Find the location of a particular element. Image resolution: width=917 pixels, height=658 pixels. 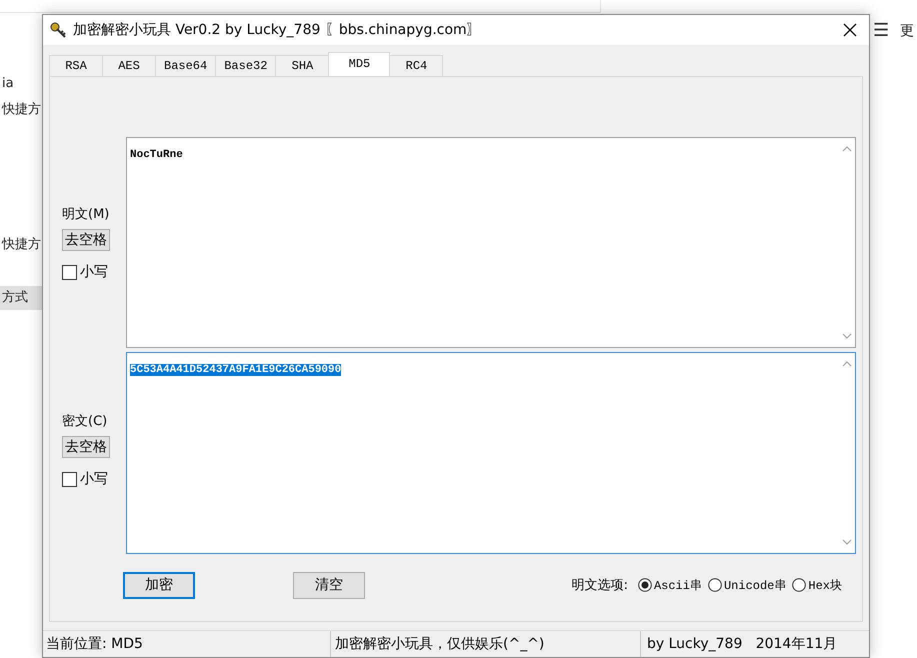

options-label: 明文选项: is located at coordinates (600, 585).